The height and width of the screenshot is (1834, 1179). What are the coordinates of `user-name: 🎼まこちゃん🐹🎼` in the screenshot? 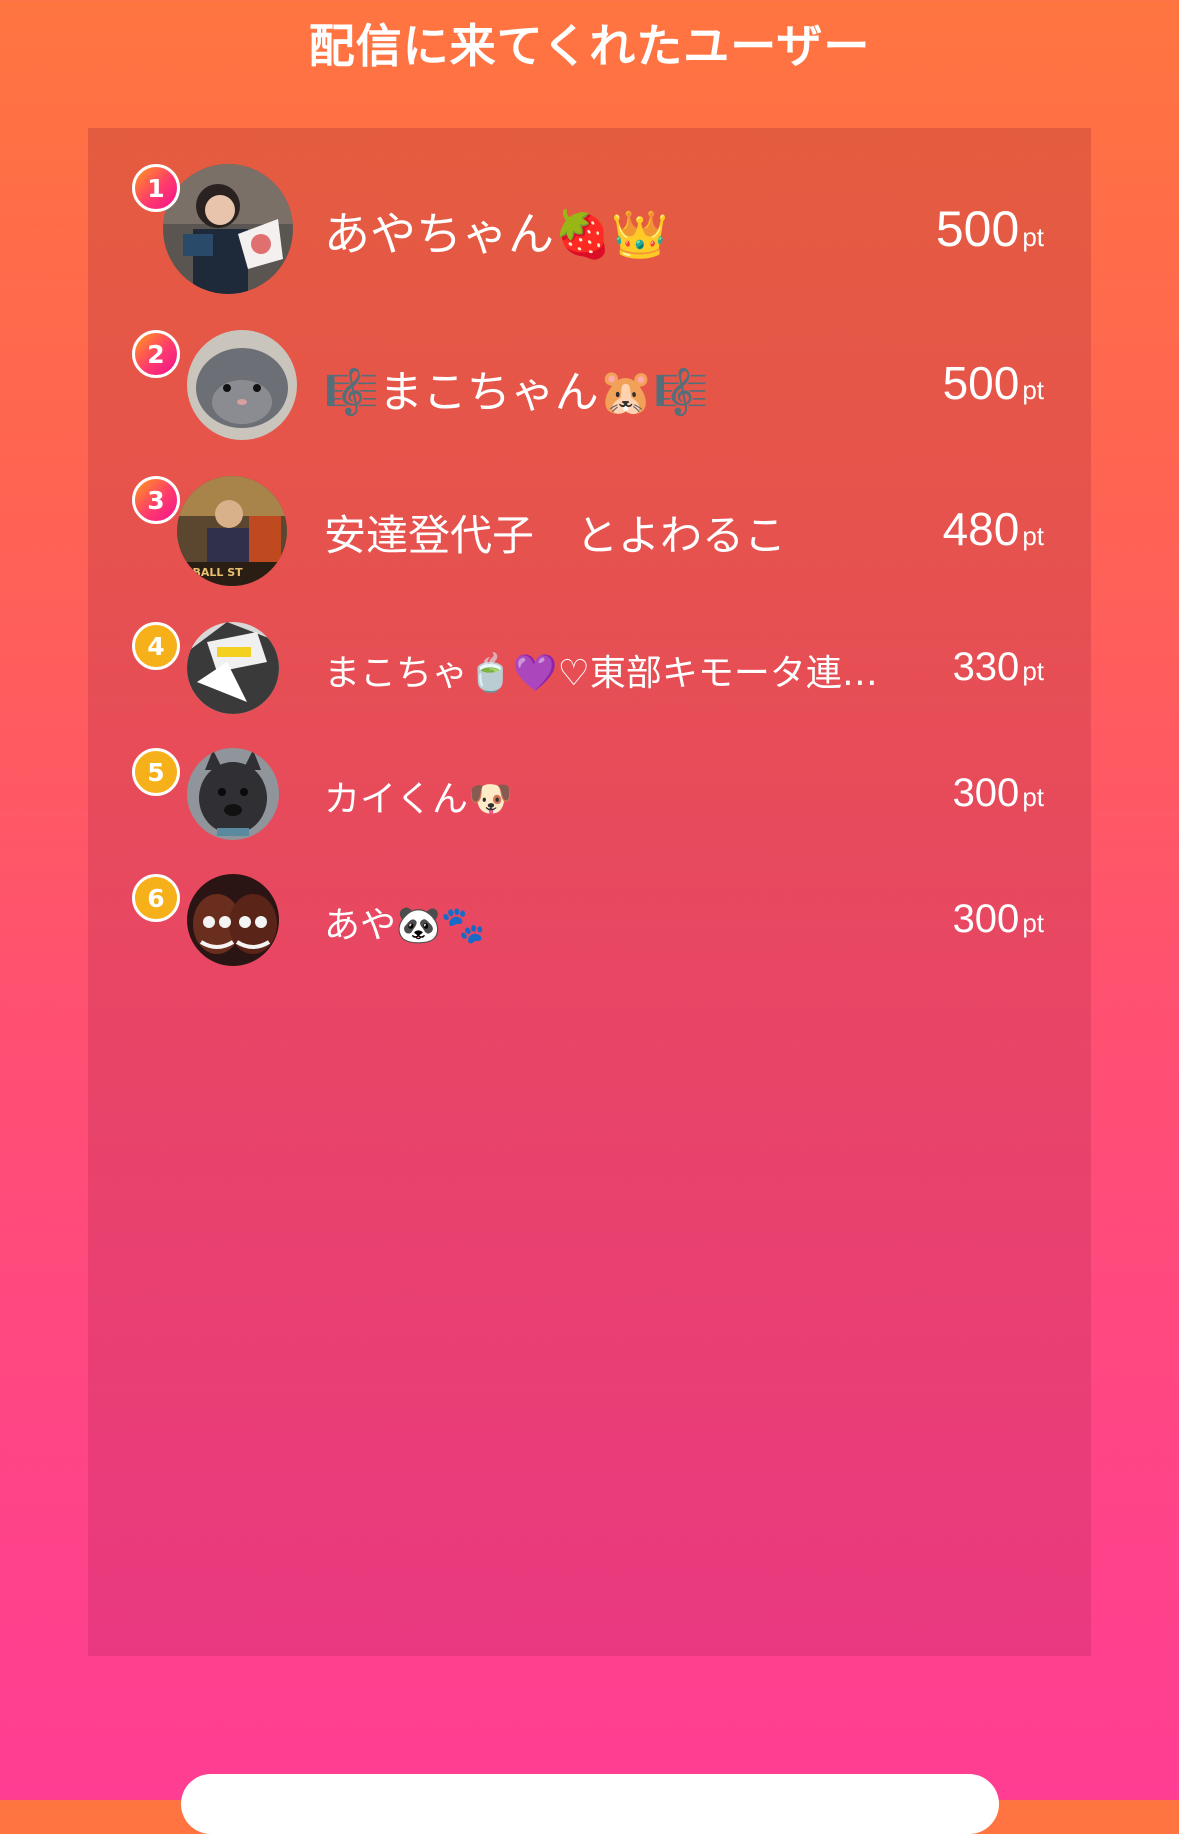 It's located at (516, 392).